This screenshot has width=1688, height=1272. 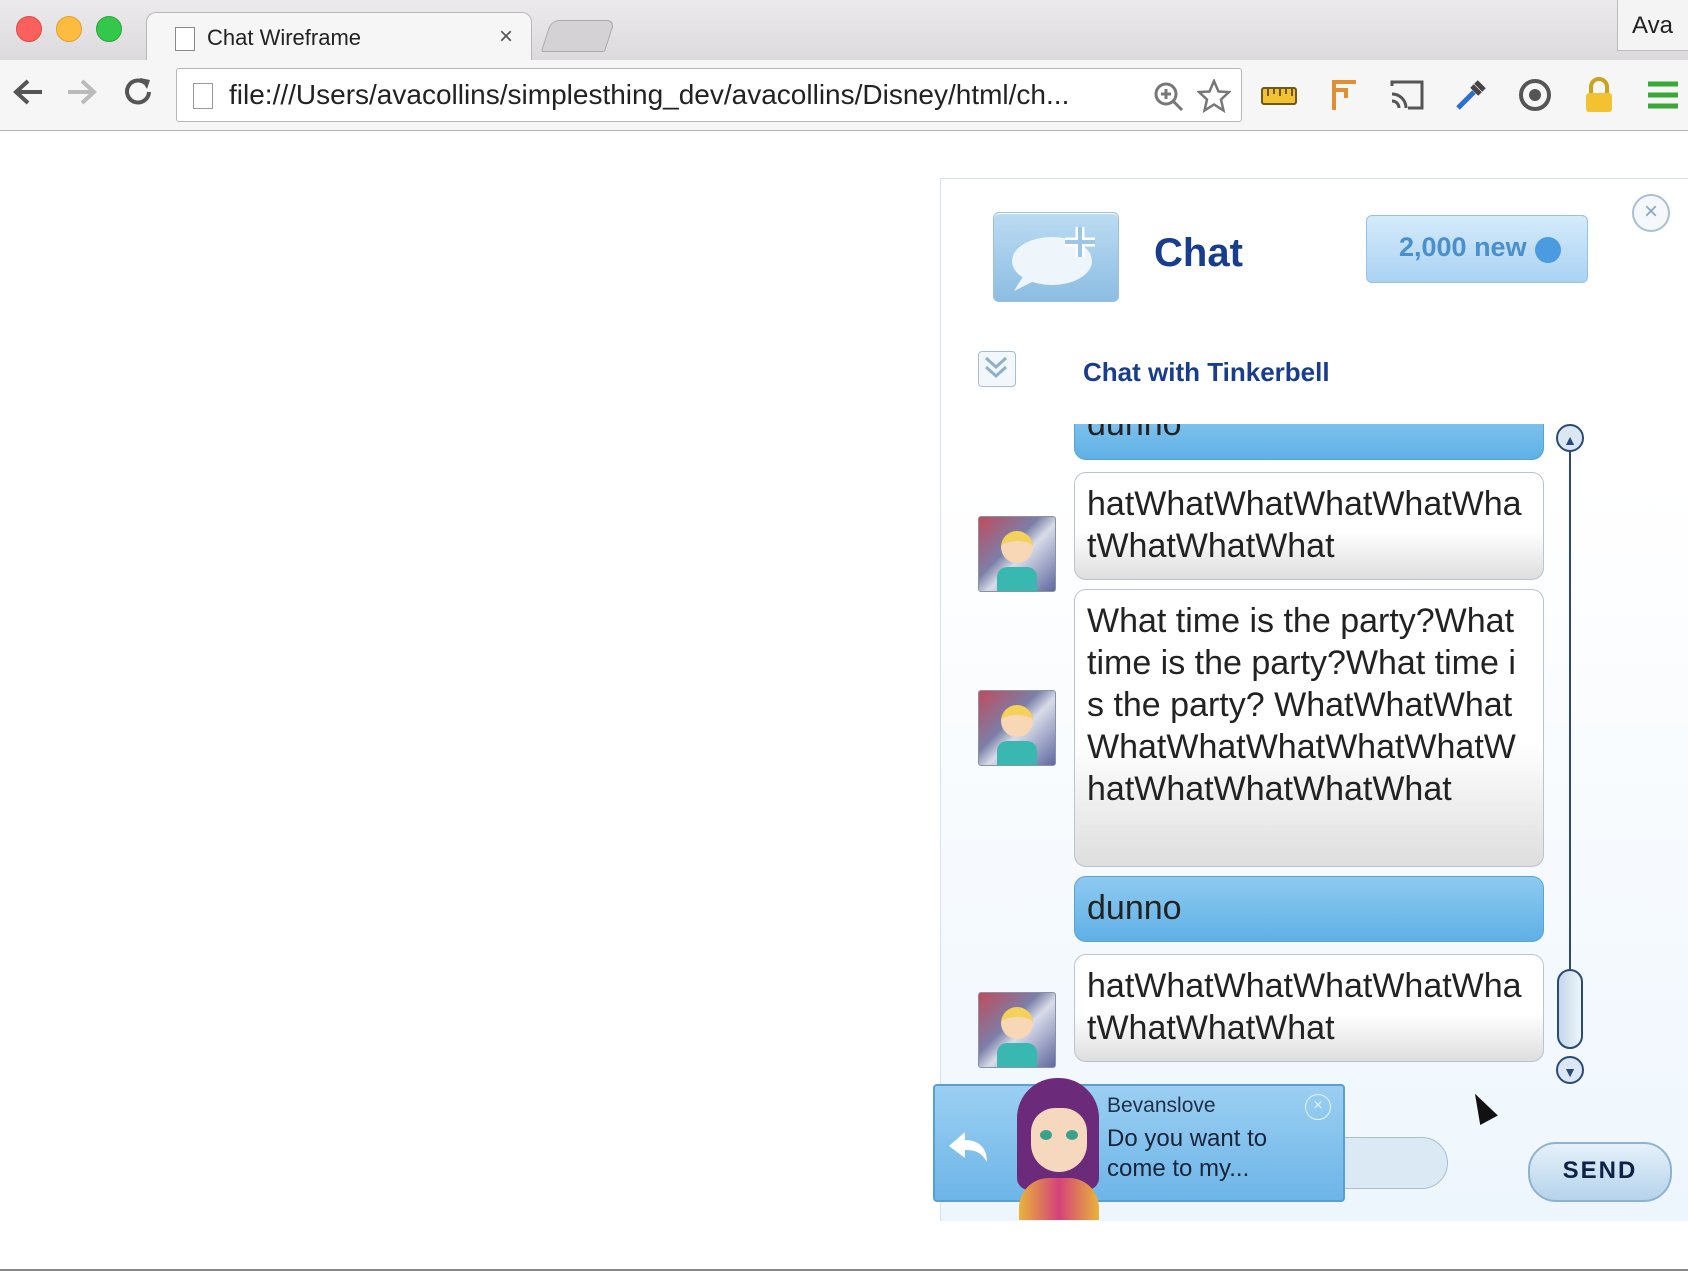 What do you see at coordinates (1343, 95) in the screenshot?
I see `crane-icon` at bounding box center [1343, 95].